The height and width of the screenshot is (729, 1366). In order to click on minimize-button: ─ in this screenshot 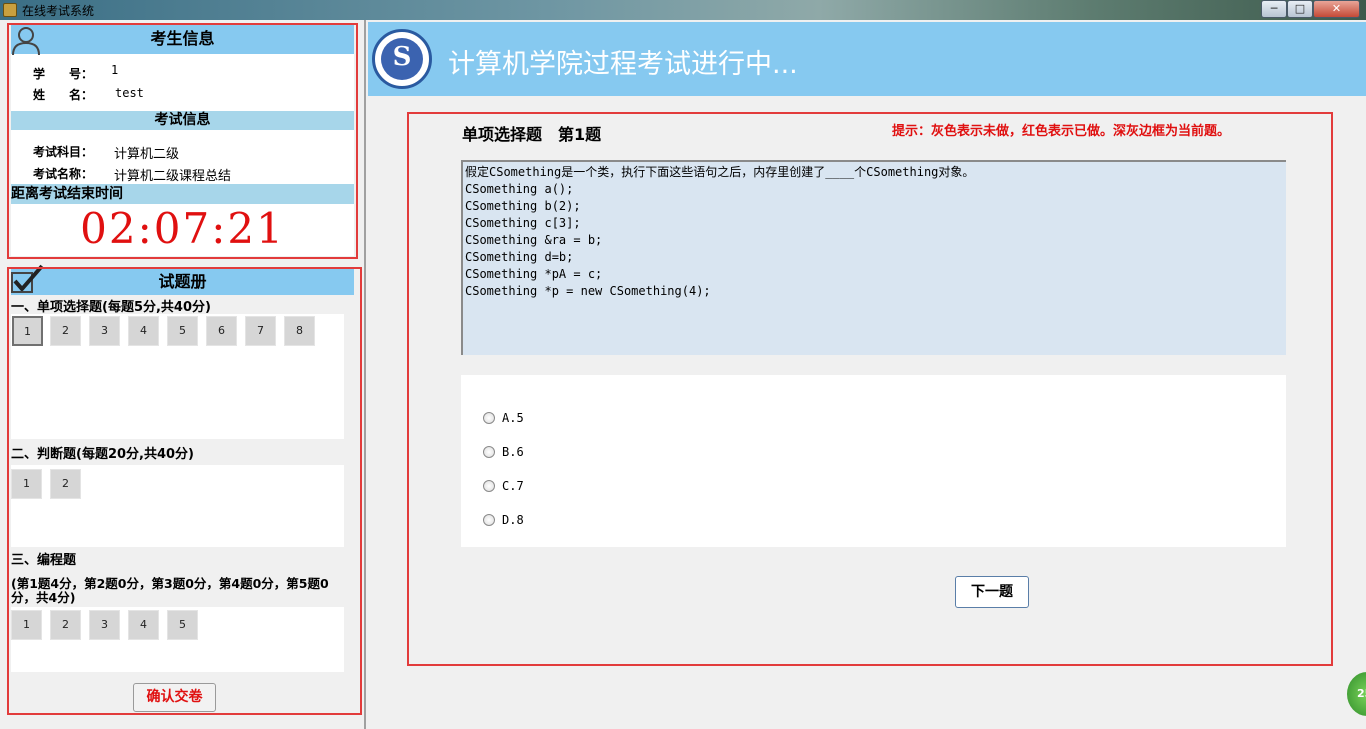, I will do `click(1274, 9)`.